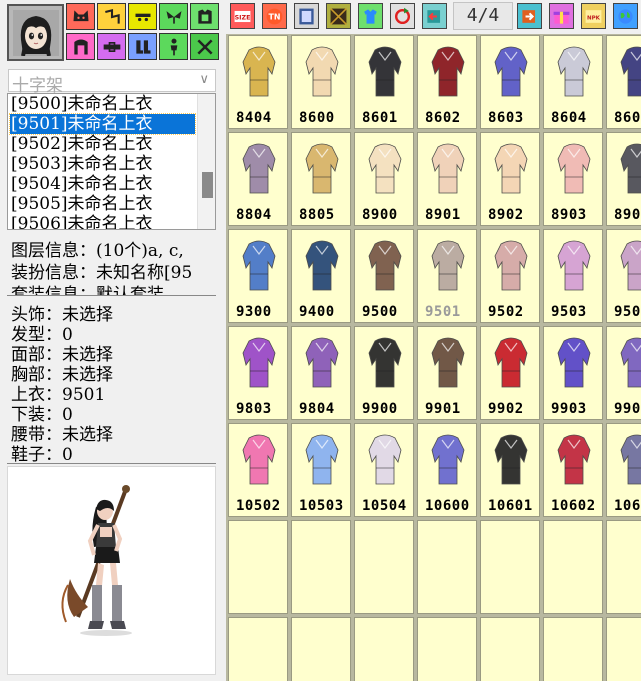 The width and height of the screenshot is (641, 681). Describe the element at coordinates (447, 373) in the screenshot. I see `item-cell: 9901` at that location.